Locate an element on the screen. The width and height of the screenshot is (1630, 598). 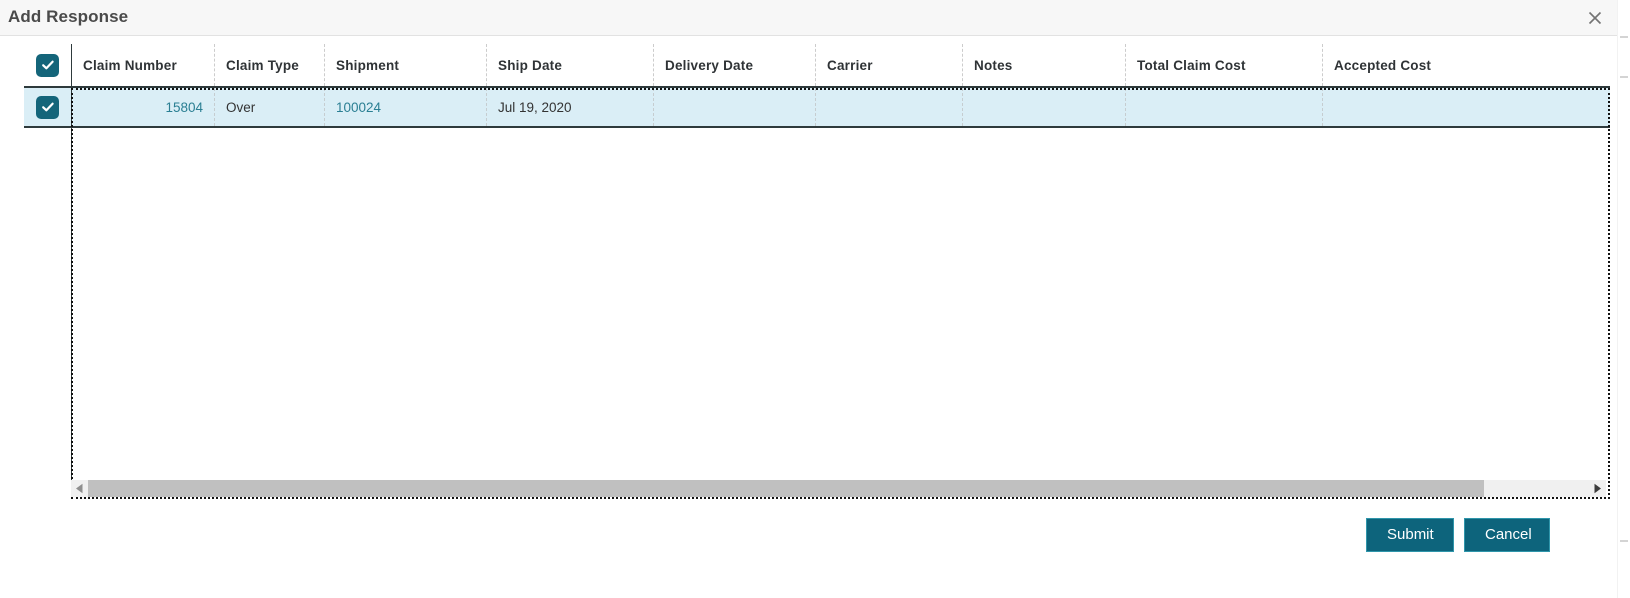
submit-button: Submit is located at coordinates (1410, 535).